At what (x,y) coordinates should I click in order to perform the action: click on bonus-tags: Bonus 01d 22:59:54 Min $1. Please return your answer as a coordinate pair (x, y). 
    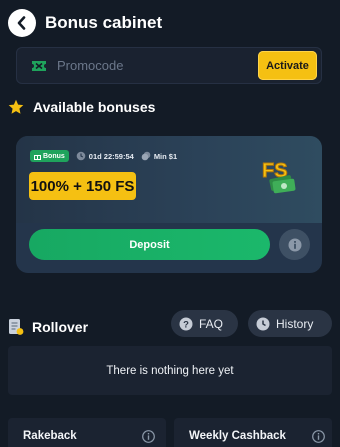
    Looking at the image, I should click on (103, 156).